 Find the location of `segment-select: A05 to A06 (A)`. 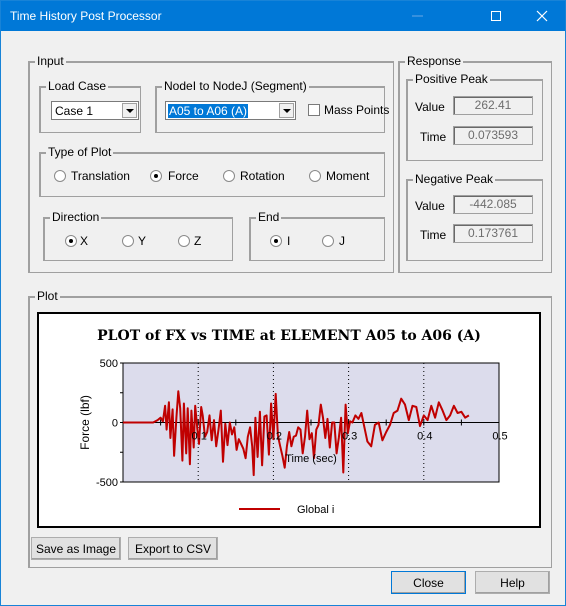

segment-select: A05 to A06 (A) is located at coordinates (230, 110).